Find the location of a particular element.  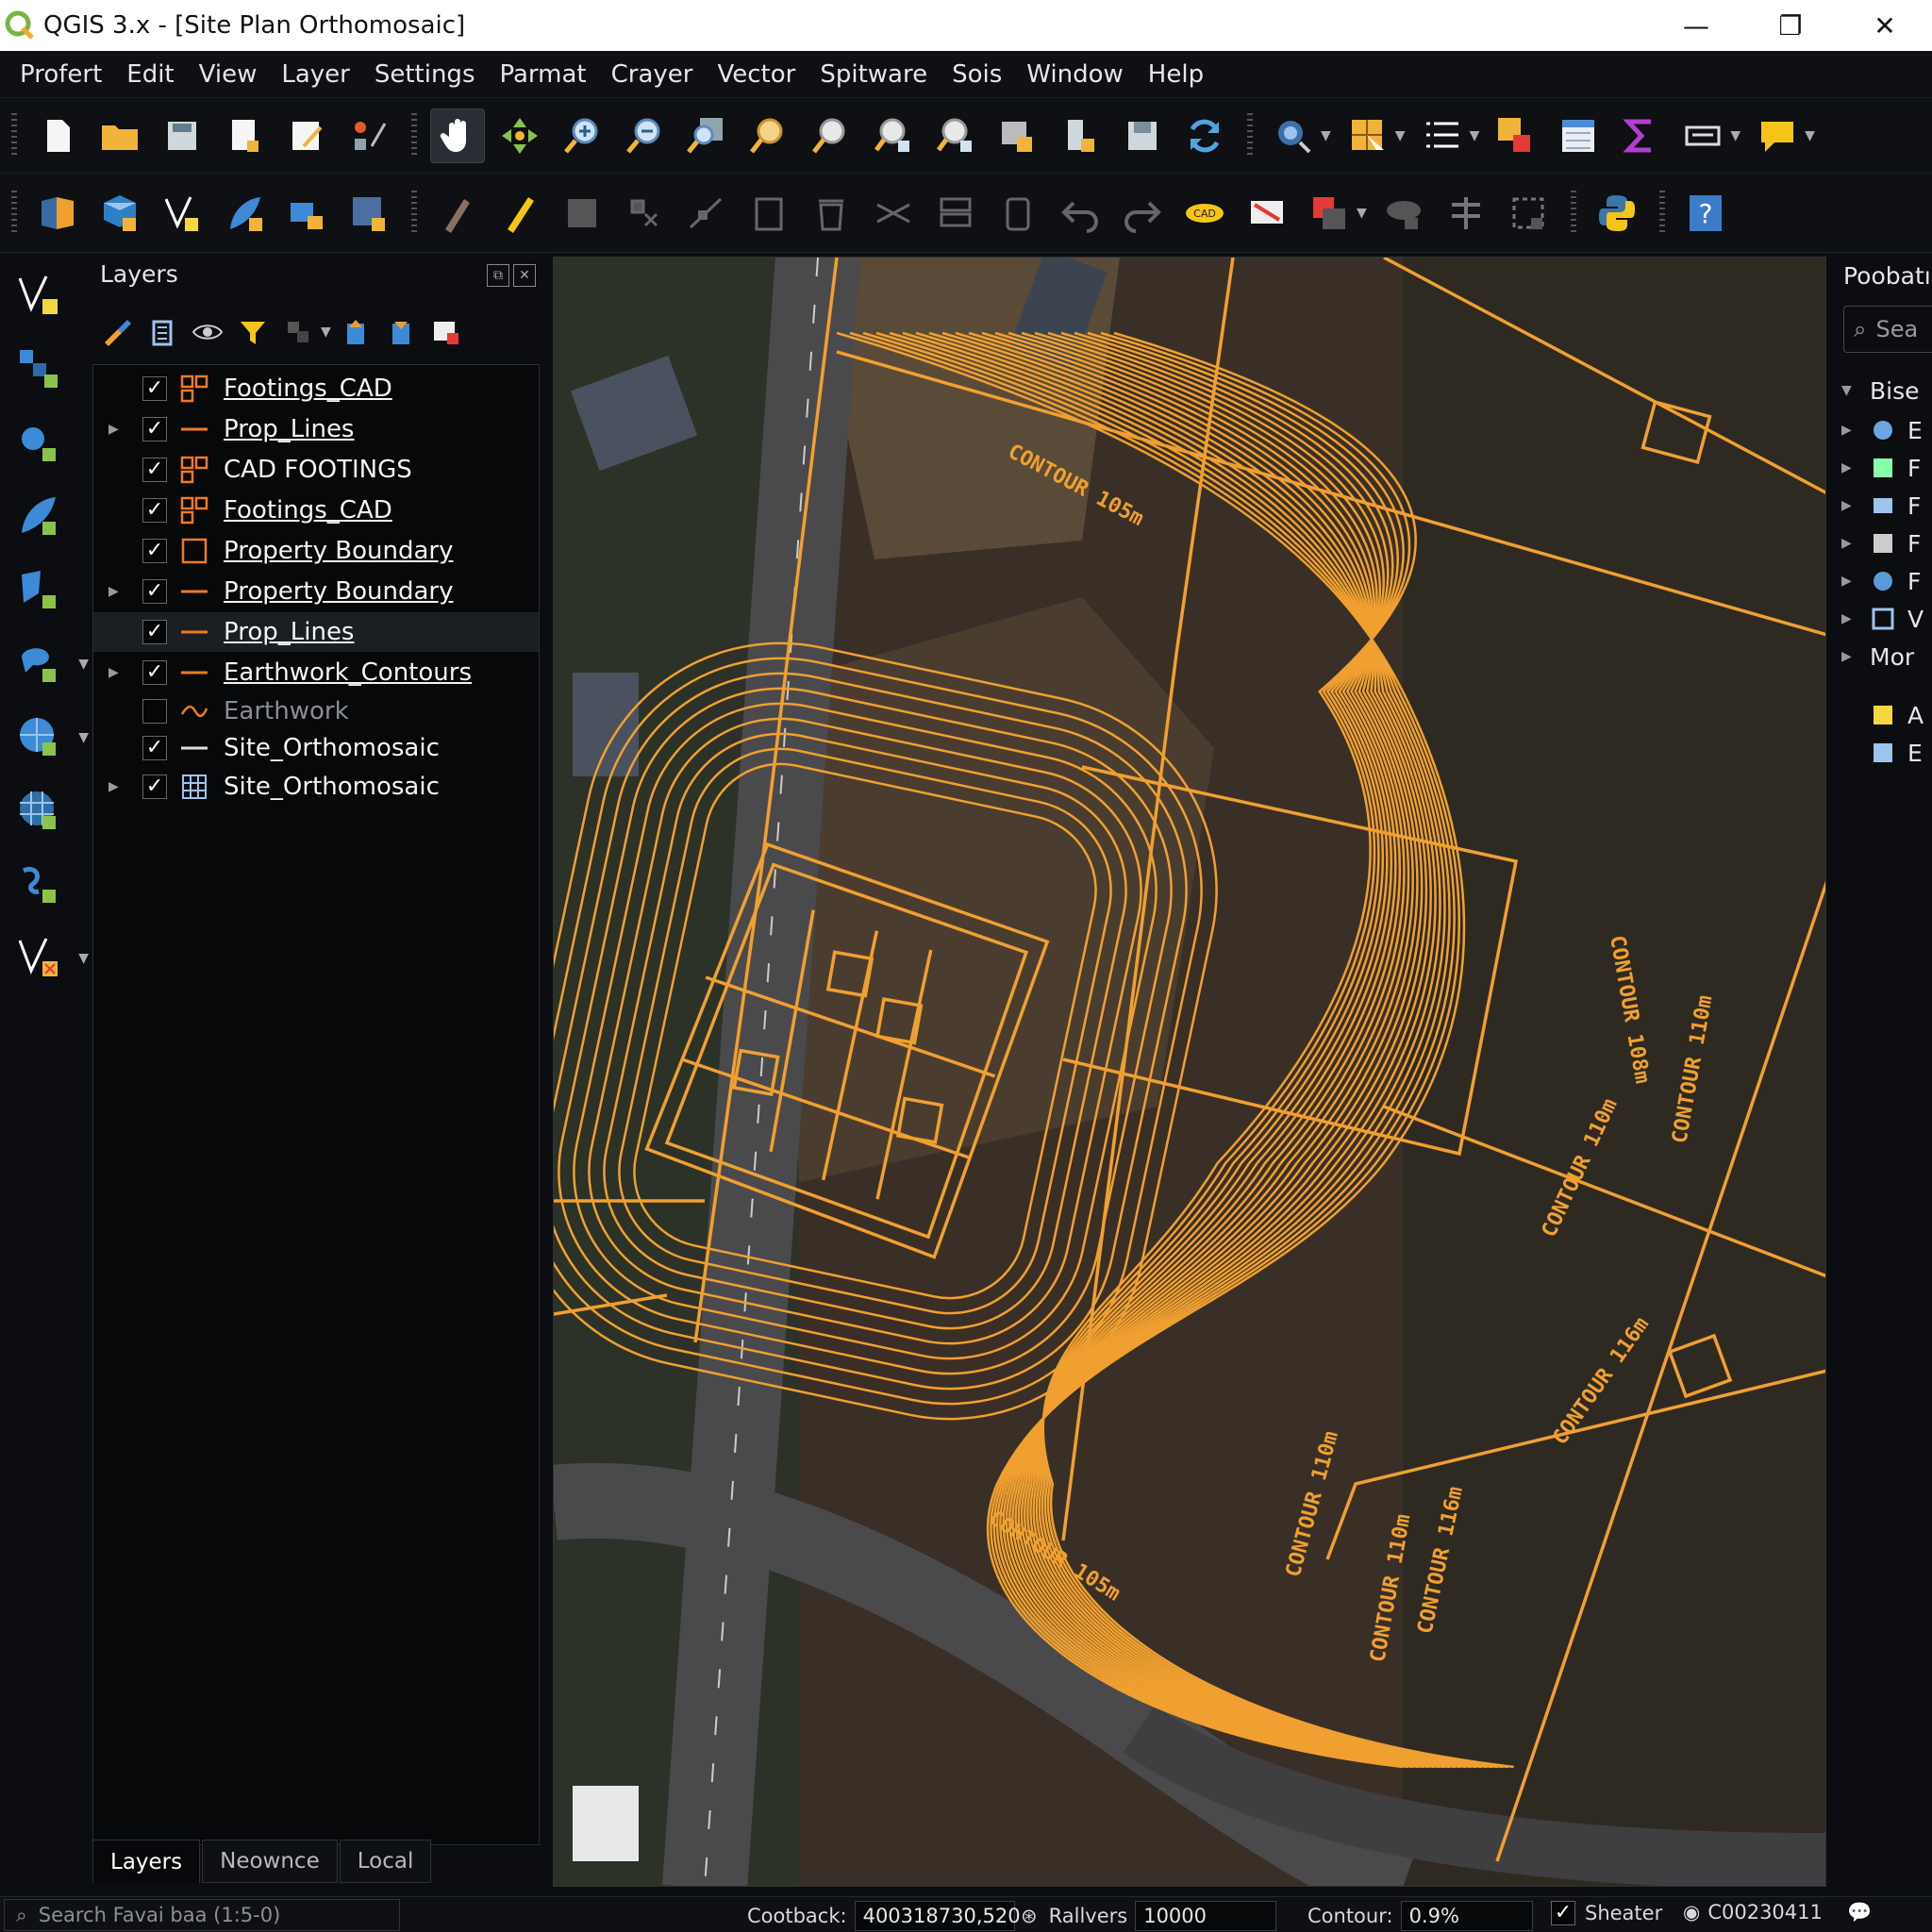

menu-layer: Layer is located at coordinates (315, 75).